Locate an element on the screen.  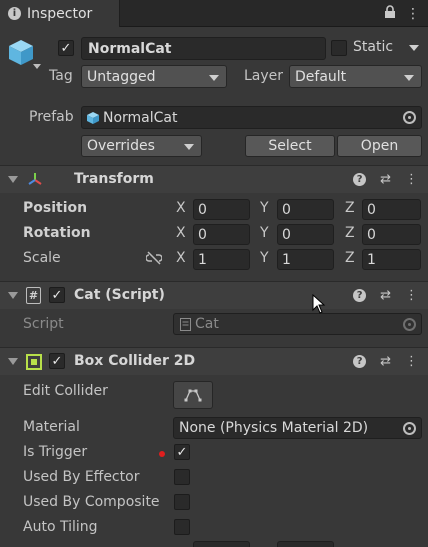
layer-dropdown: Default is located at coordinates (355, 76).